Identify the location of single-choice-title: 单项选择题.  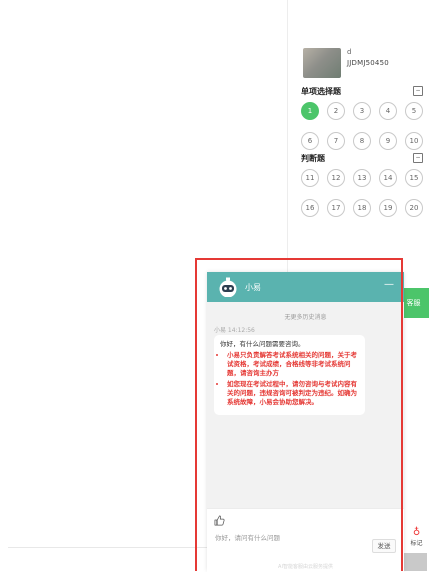
(321, 91).